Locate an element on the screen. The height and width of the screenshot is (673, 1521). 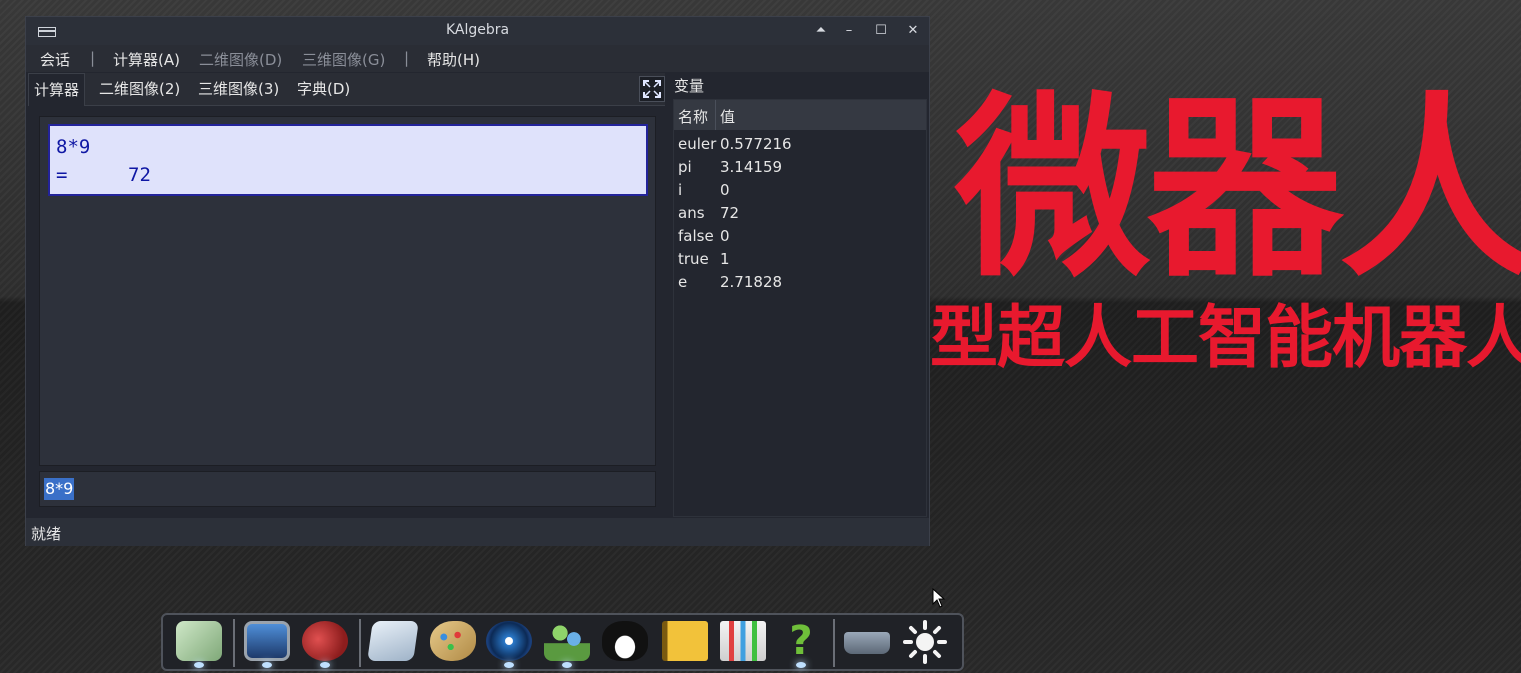
variable-value: 72 is located at coordinates (730, 213).